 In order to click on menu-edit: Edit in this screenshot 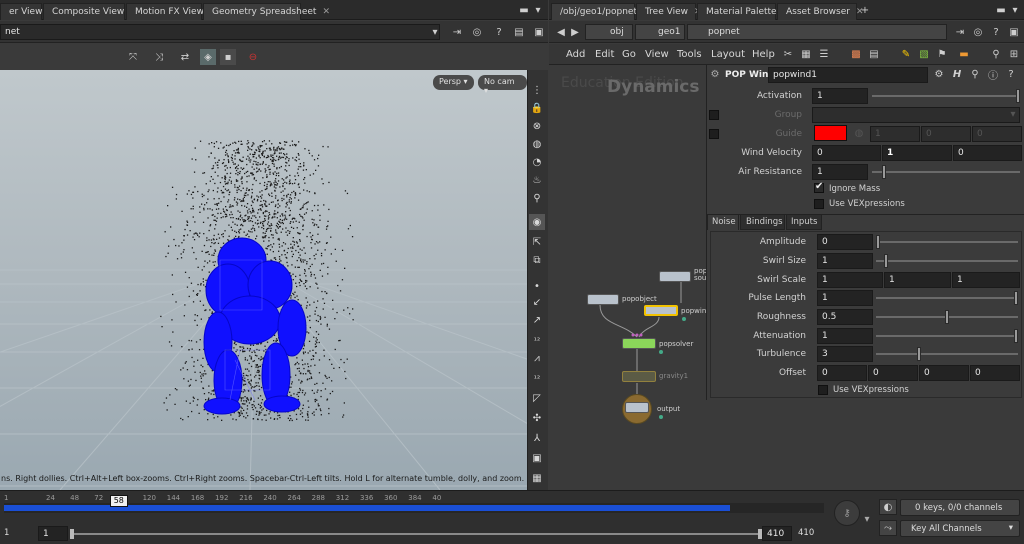, I will do `click(604, 54)`.